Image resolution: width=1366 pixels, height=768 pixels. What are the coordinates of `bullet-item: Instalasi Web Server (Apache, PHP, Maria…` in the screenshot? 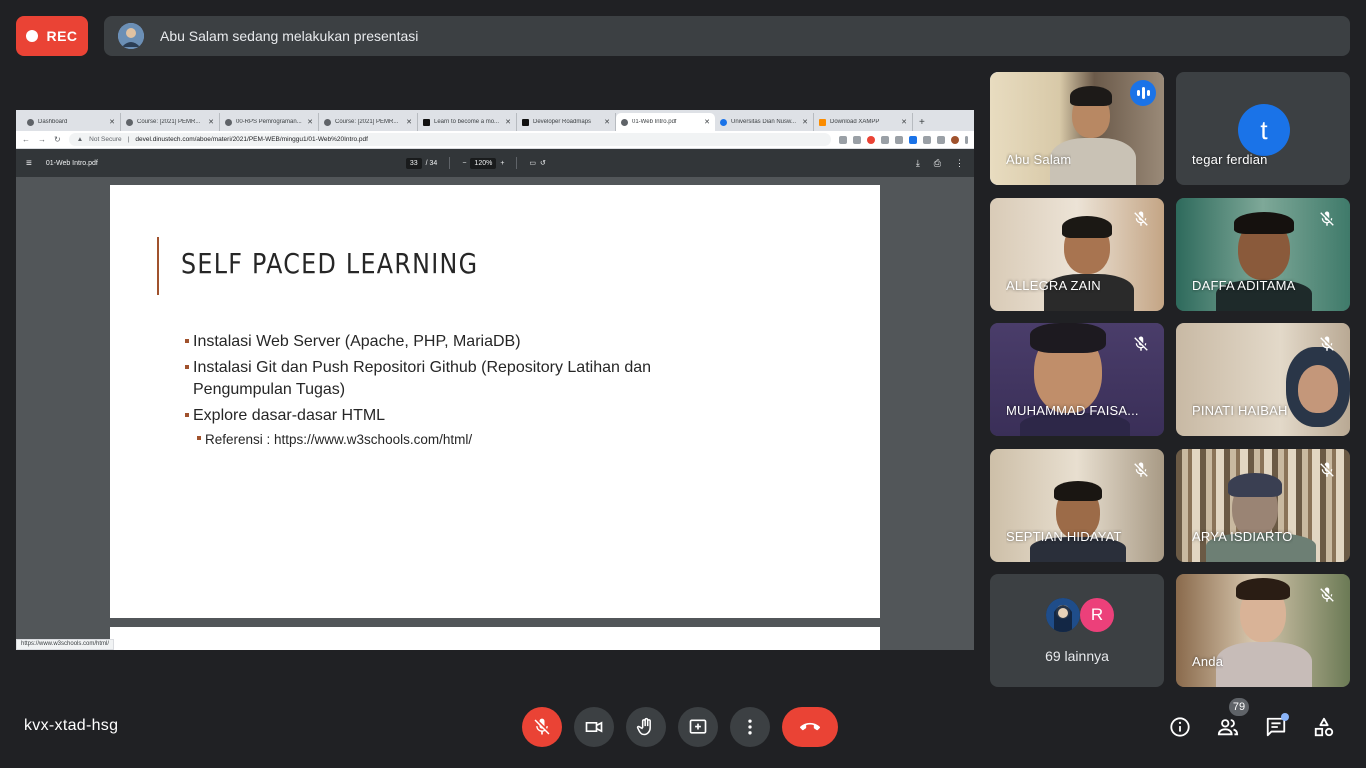 It's located at (455, 342).